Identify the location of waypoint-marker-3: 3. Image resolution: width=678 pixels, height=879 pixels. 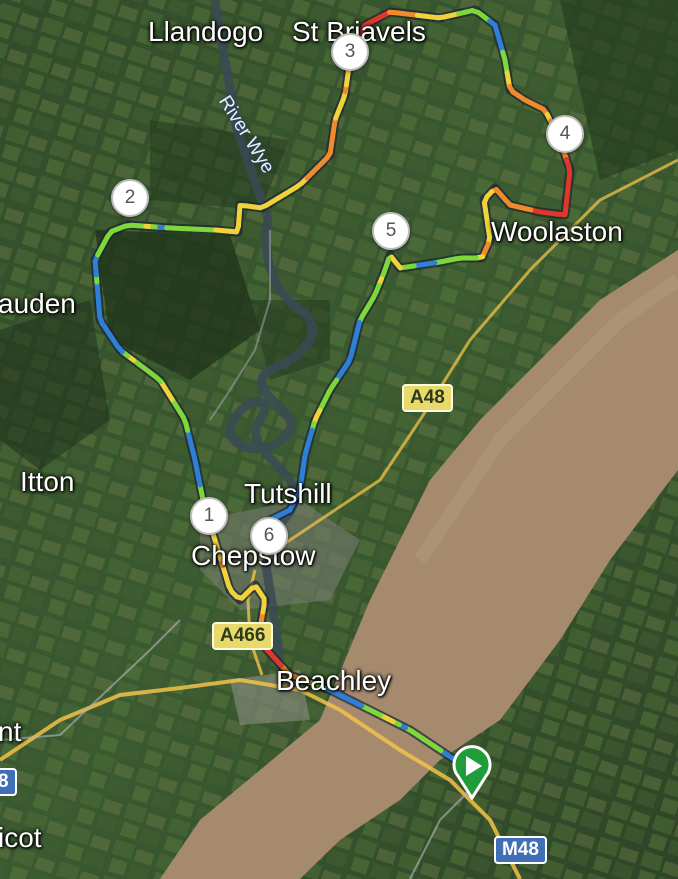
(350, 52).